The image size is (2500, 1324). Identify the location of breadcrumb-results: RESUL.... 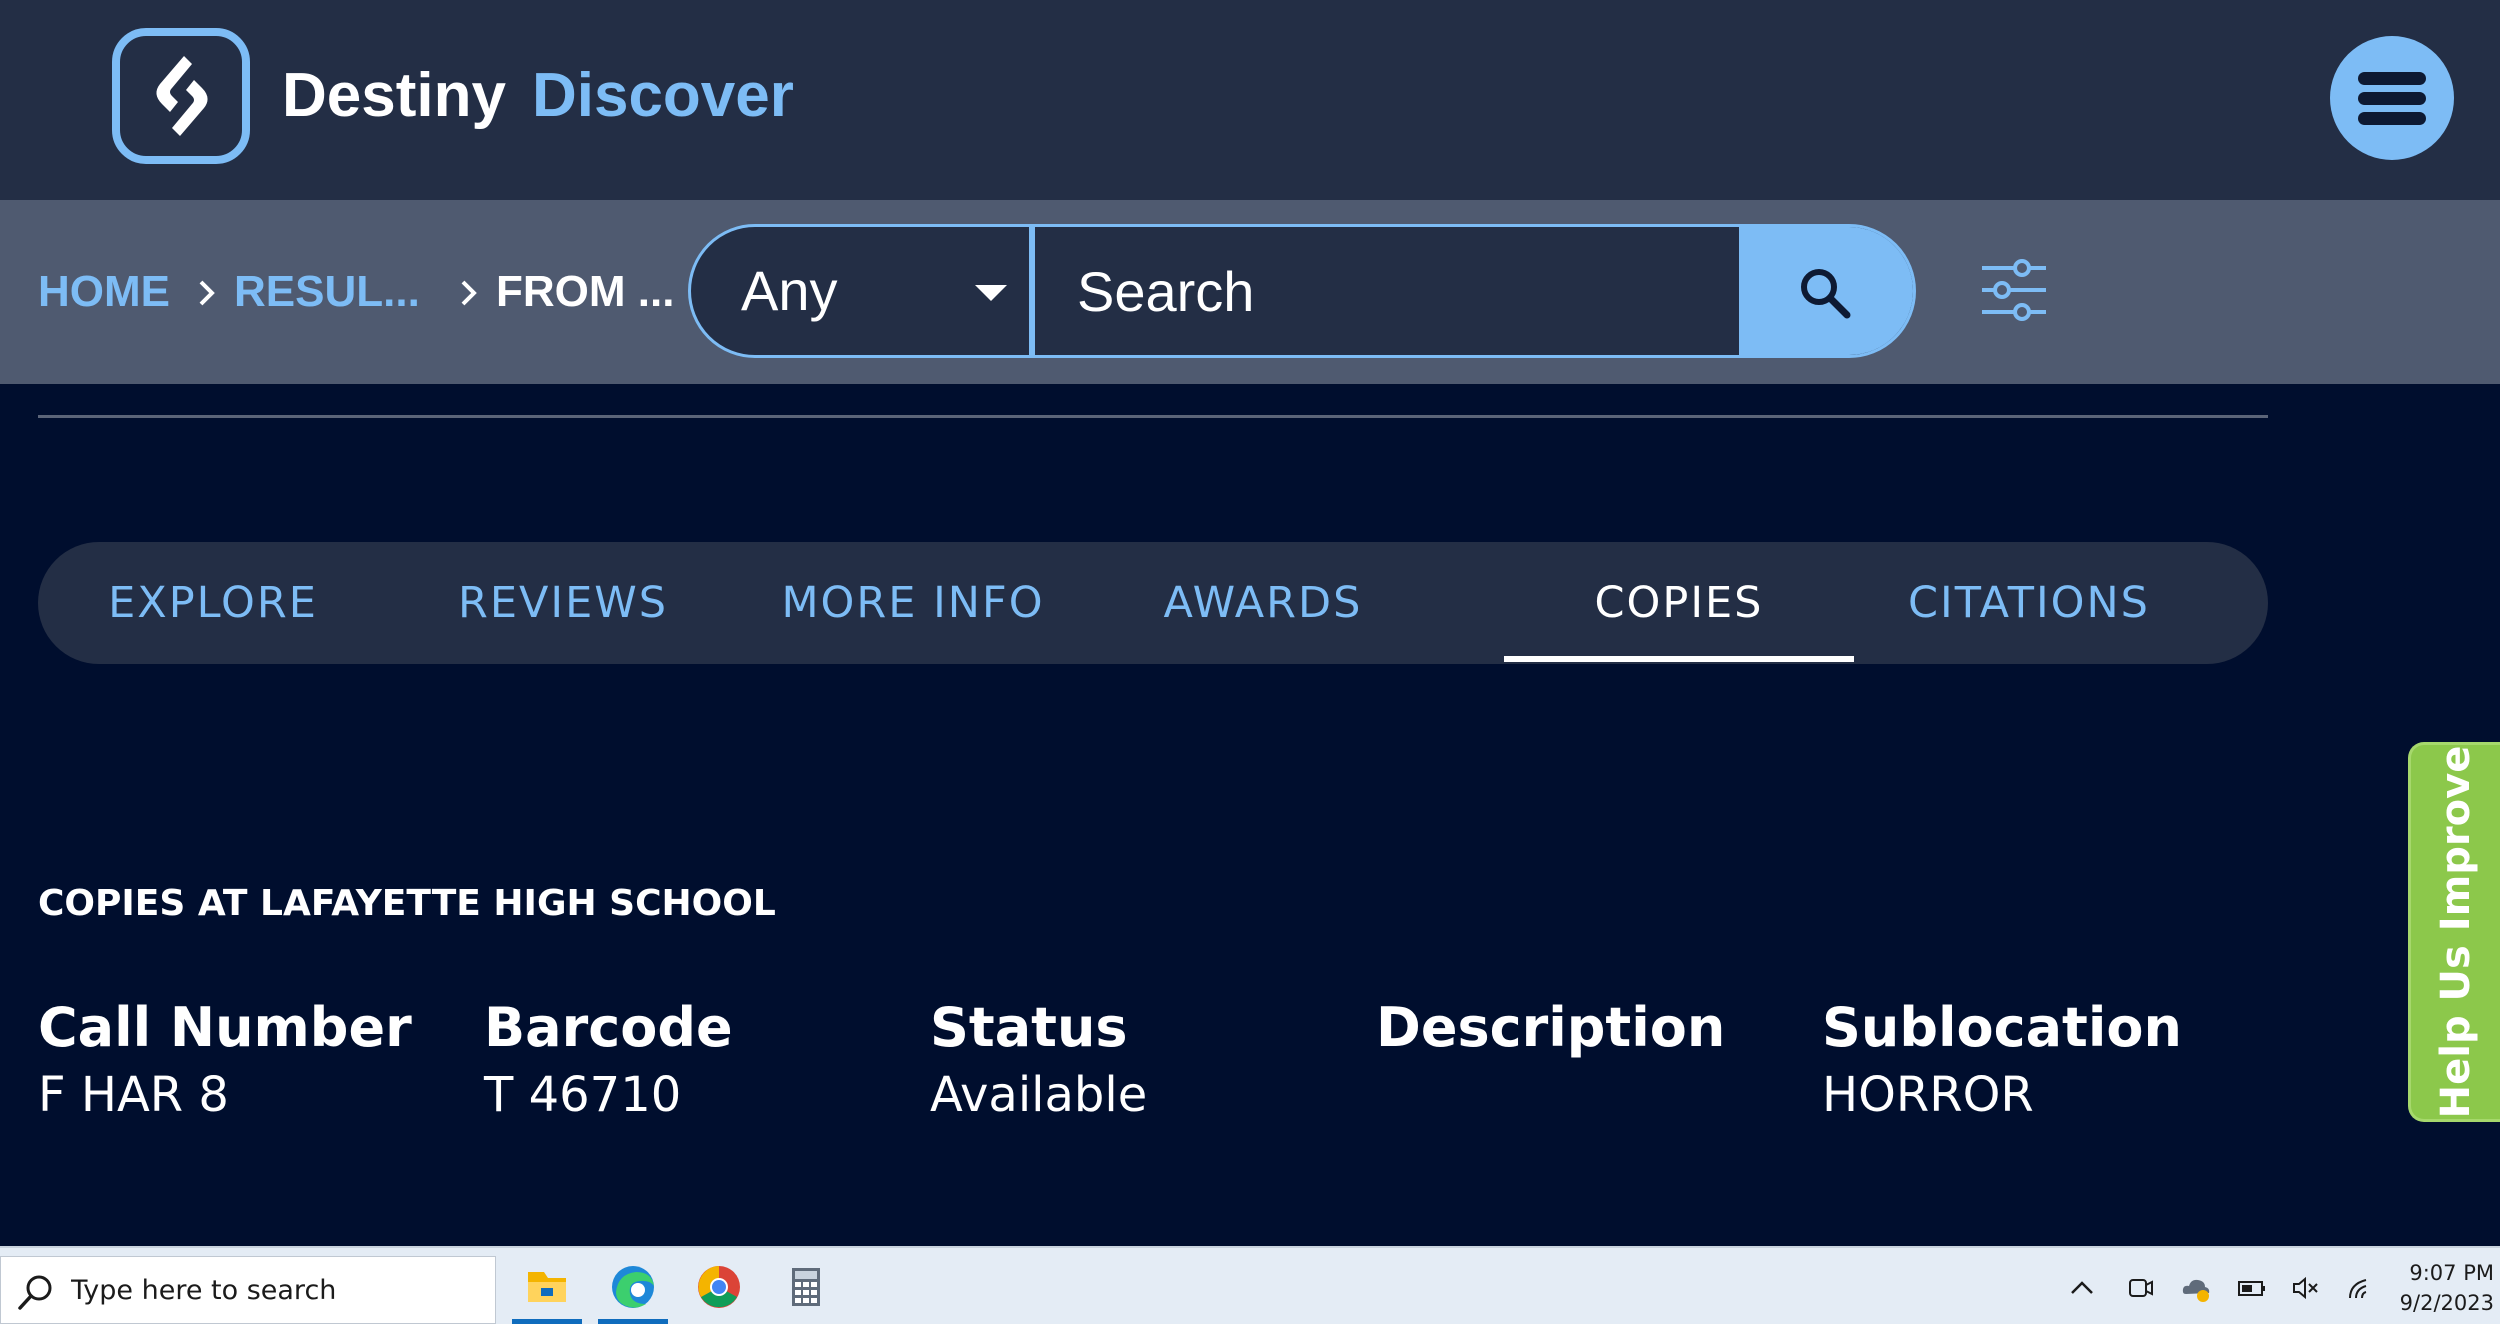
(327, 292).